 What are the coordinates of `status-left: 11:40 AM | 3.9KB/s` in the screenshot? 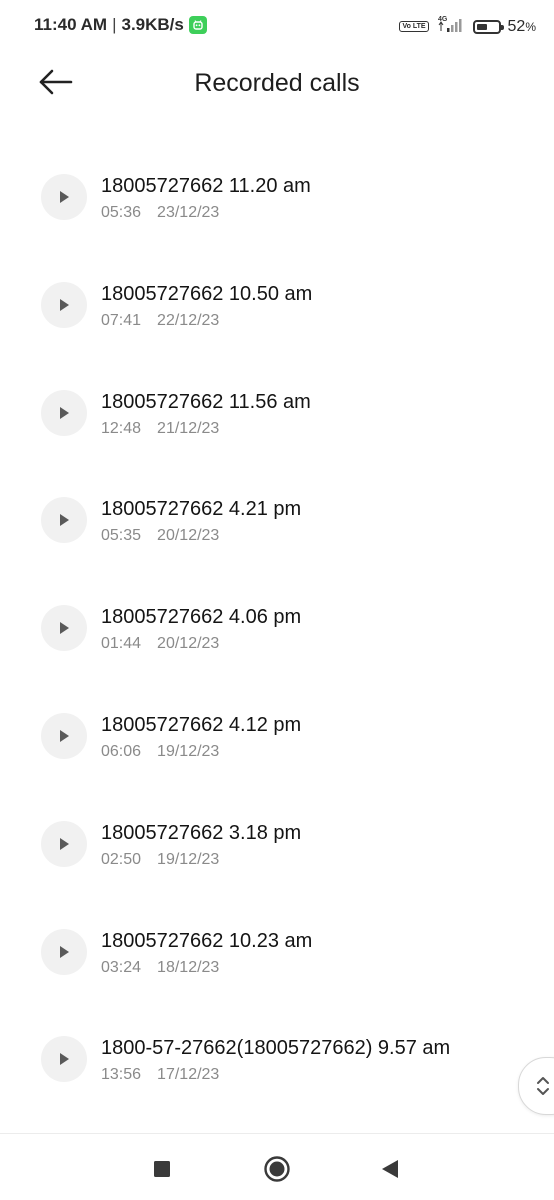 It's located at (120, 25).